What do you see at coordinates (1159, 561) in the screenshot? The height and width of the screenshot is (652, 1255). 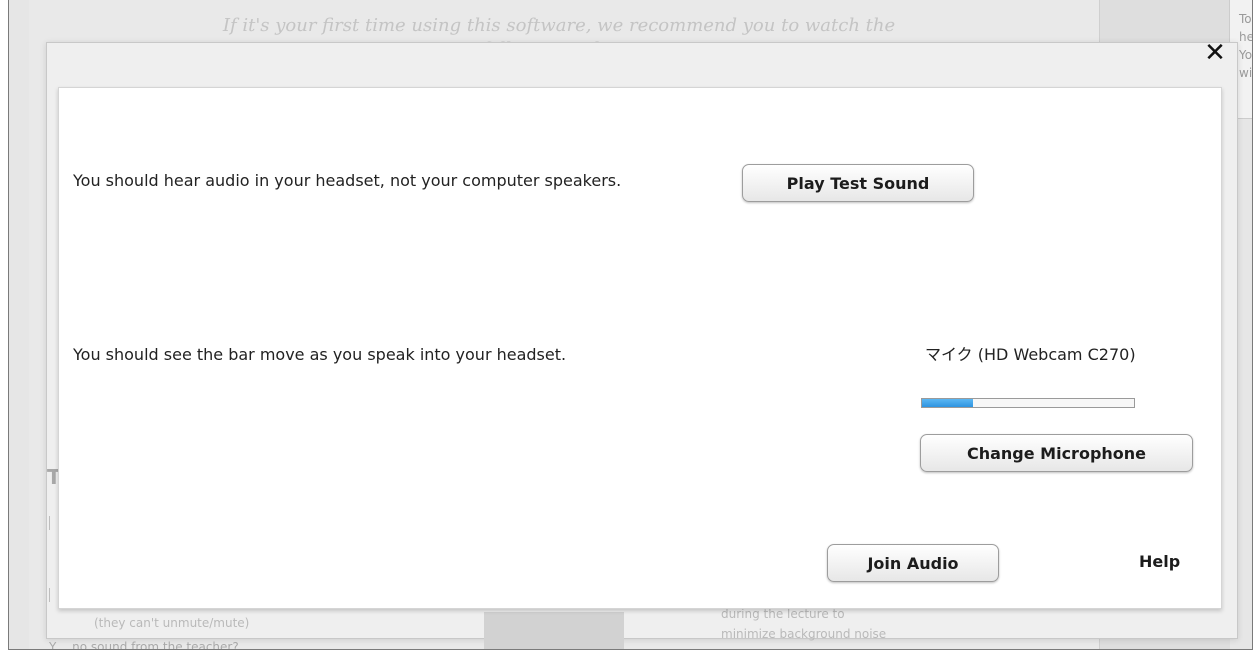 I see `help-link: Help` at bounding box center [1159, 561].